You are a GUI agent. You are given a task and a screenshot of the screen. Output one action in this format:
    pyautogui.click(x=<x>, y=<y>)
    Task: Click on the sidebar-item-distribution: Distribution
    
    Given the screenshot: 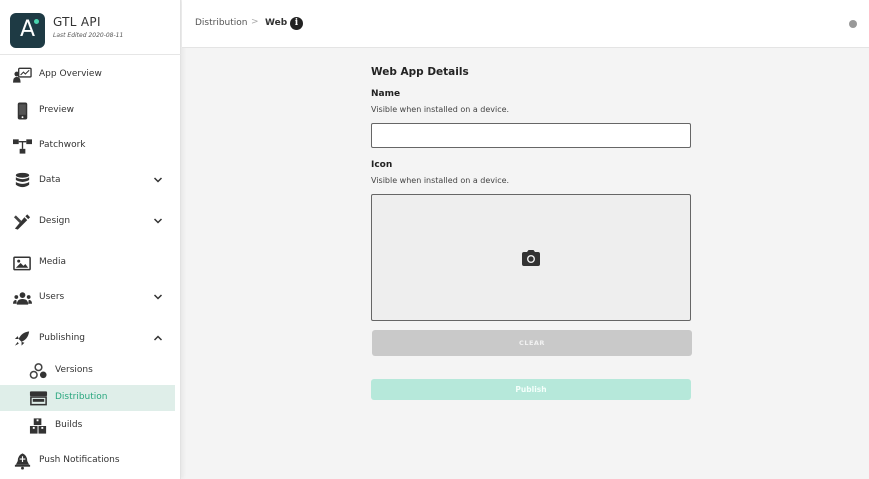 What is the action you would take?
    pyautogui.click(x=87, y=398)
    